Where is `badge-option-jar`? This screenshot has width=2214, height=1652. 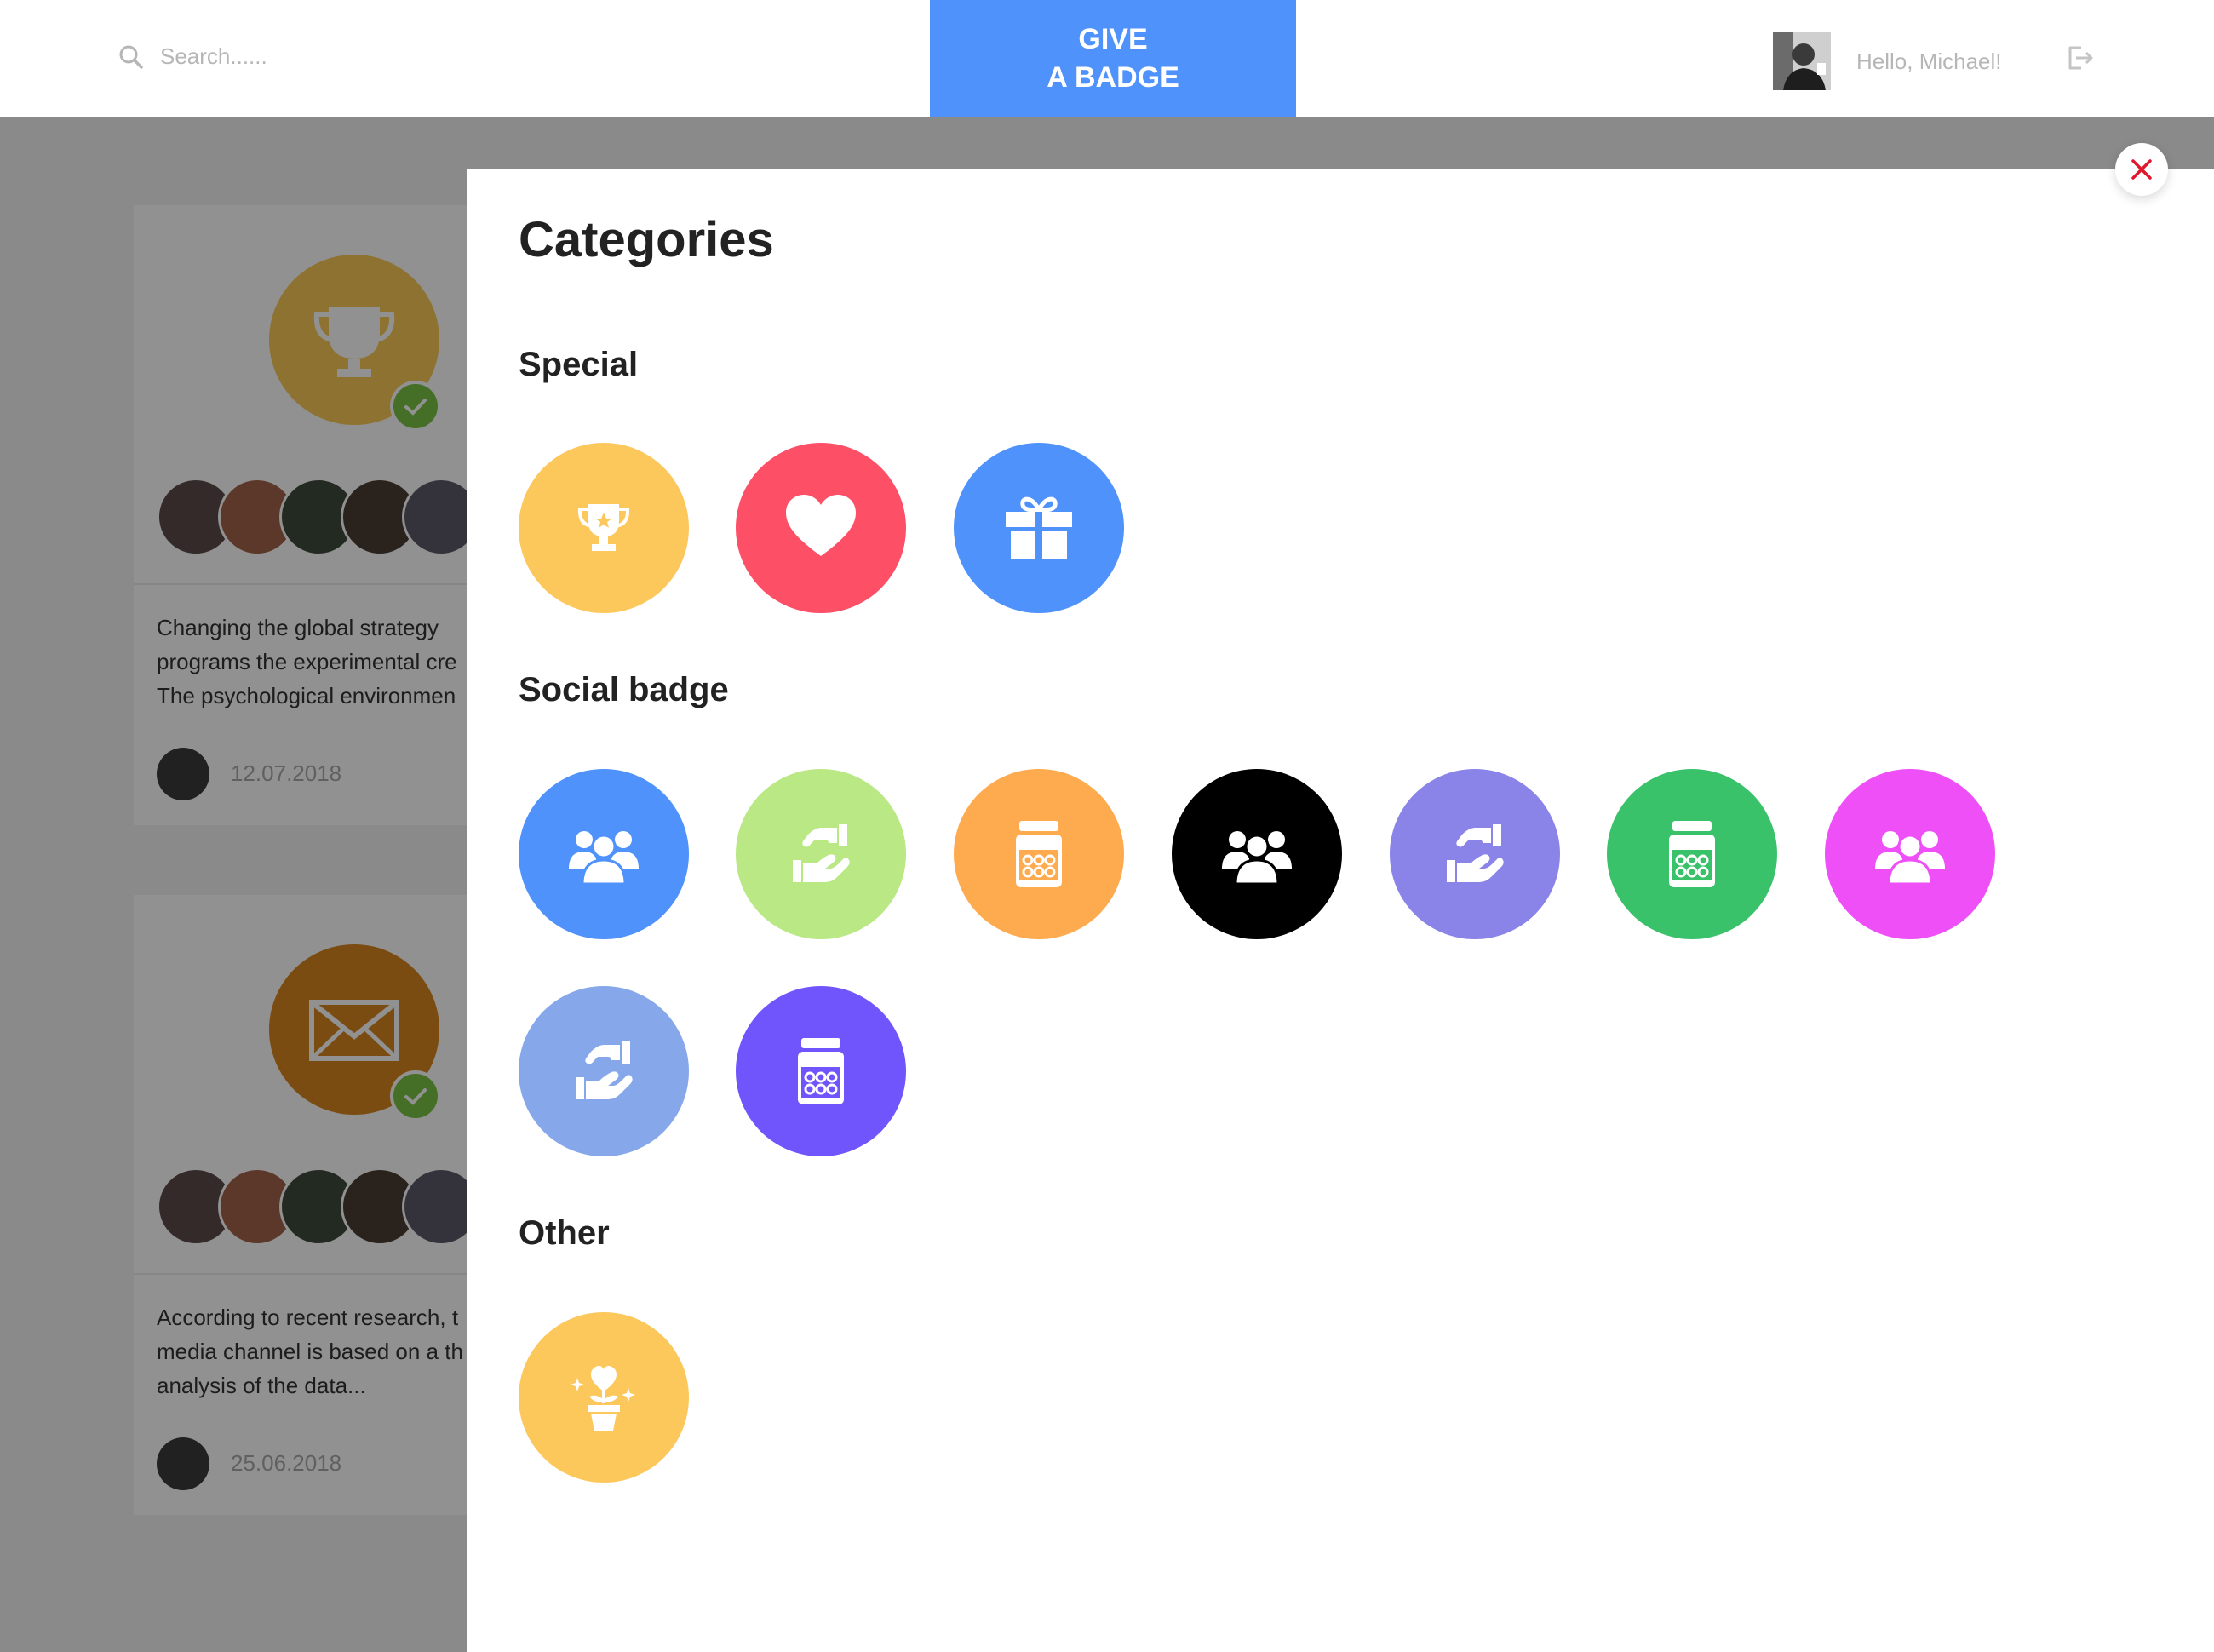 badge-option-jar is located at coordinates (1039, 854).